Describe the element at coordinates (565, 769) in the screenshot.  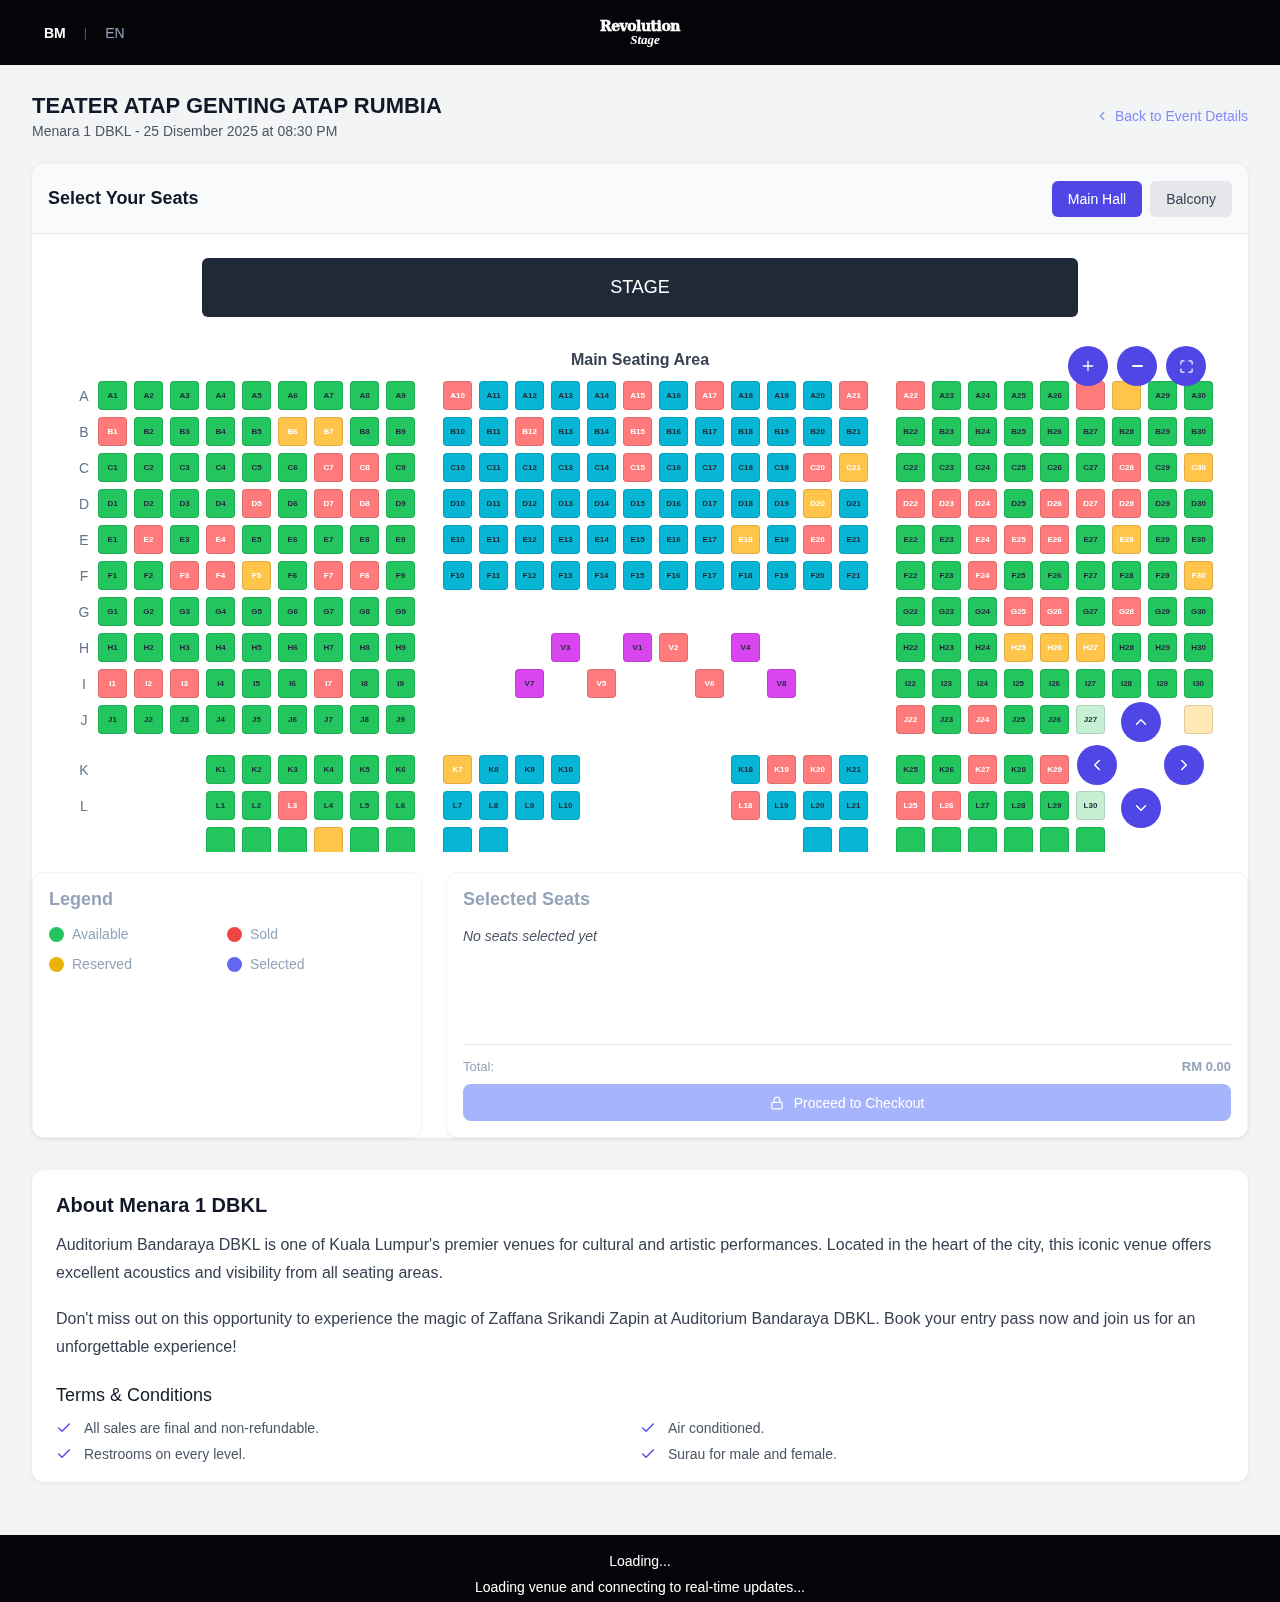
I see `seat: K10` at that location.